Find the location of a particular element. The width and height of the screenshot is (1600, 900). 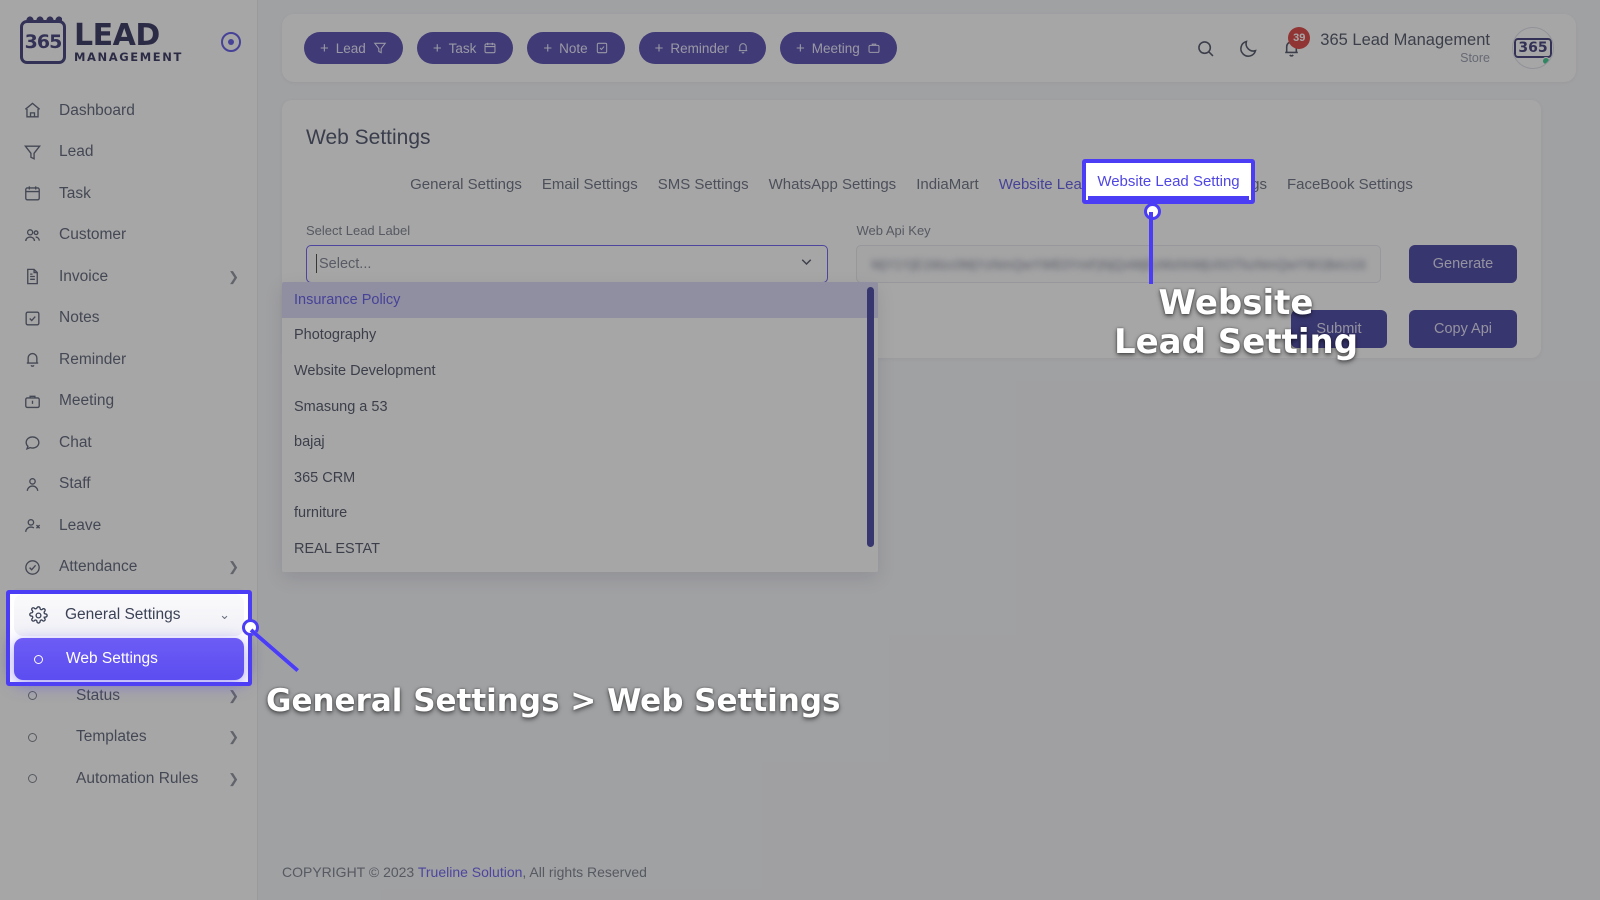

gear-icon is located at coordinates (40, 608).